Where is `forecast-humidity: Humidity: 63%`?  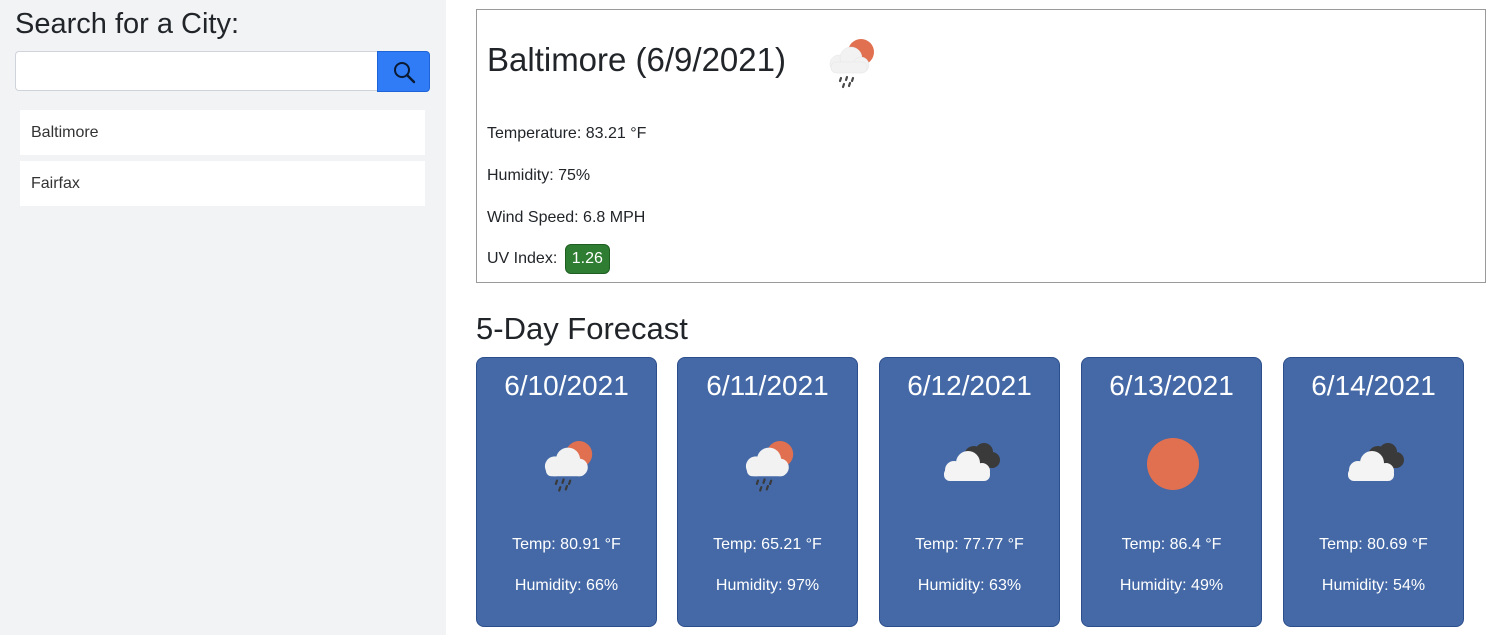 forecast-humidity: Humidity: 63% is located at coordinates (969, 585).